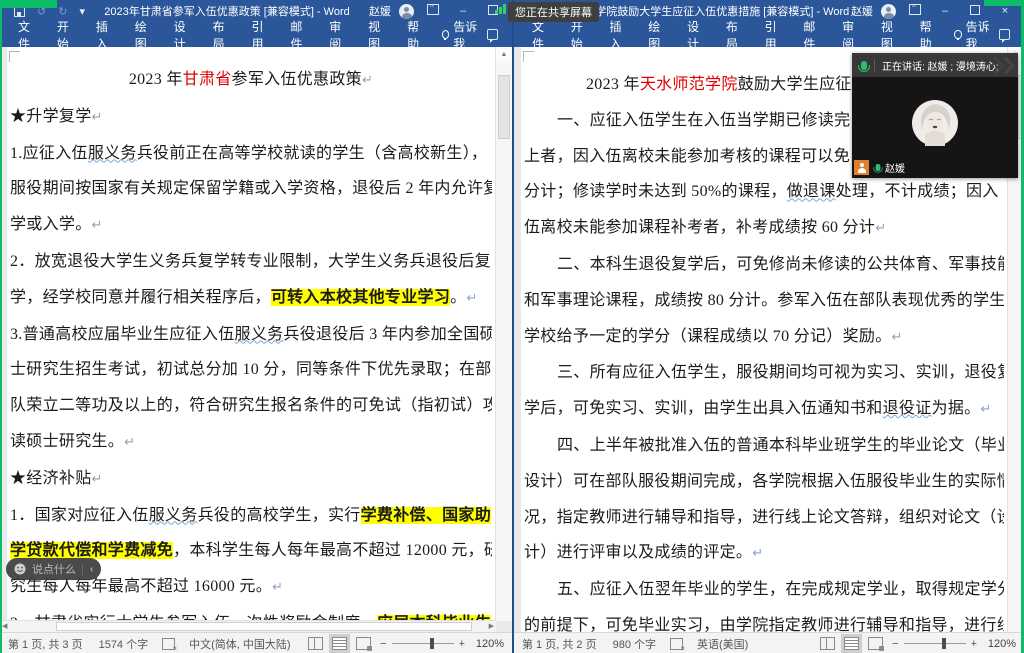  What do you see at coordinates (780, 373) in the screenshot?
I see `doc-line: 三、所有应征入伍学生，服役期间均可视为实习、实训，退役复` at bounding box center [780, 373].